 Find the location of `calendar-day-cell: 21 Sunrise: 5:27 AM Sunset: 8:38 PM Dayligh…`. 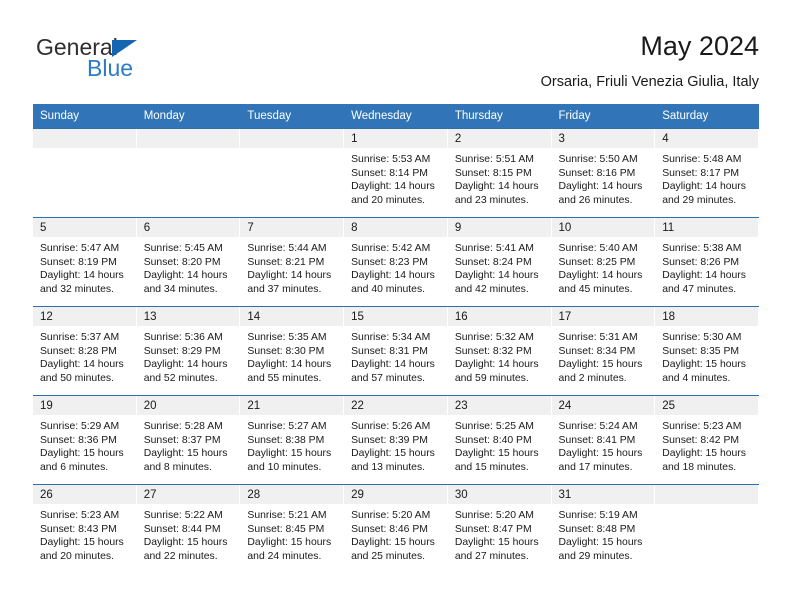

calendar-day-cell: 21 Sunrise: 5:27 AM Sunset: 8:38 PM Dayligh… is located at coordinates (292, 440).